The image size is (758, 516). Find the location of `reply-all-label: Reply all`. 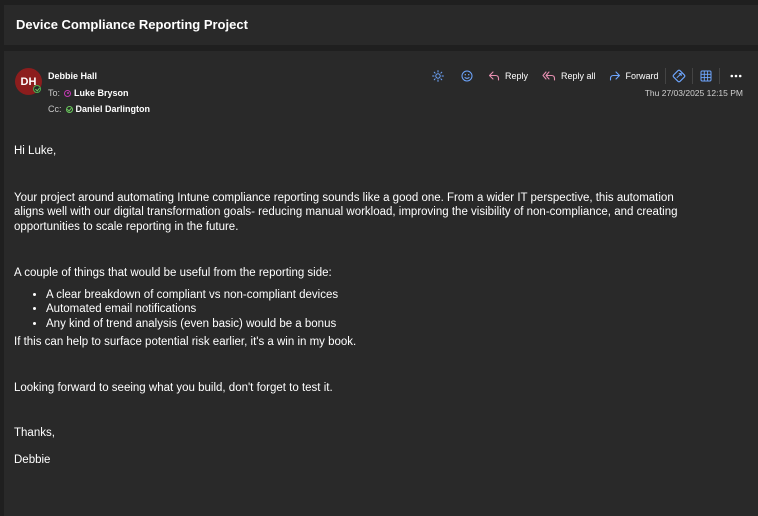

reply-all-label: Reply all is located at coordinates (578, 76).